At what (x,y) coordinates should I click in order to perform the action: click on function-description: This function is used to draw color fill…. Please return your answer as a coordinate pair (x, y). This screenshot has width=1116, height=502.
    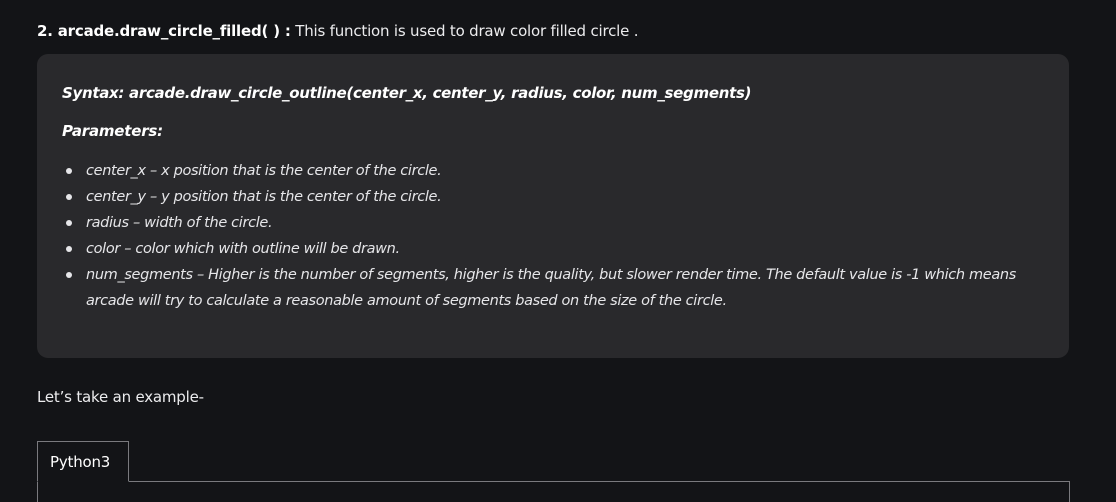
    Looking at the image, I should click on (464, 31).